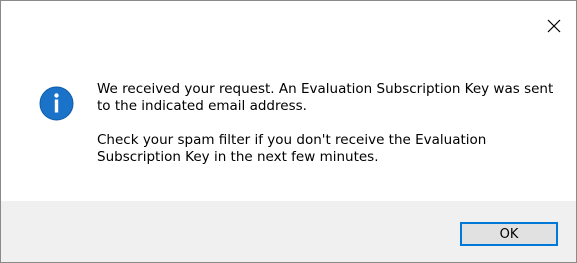  Describe the element at coordinates (509, 234) in the screenshot. I see `ok-button: OK` at that location.